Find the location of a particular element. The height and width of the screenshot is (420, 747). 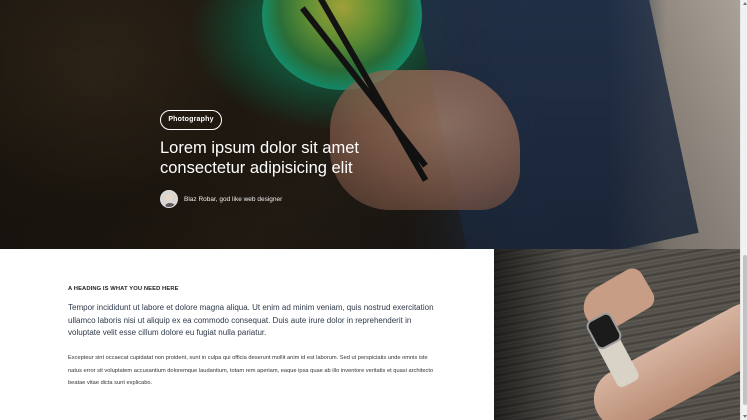

section-heading: A HEADING IS WHAT YOU NEED HERE is located at coordinates (123, 289).